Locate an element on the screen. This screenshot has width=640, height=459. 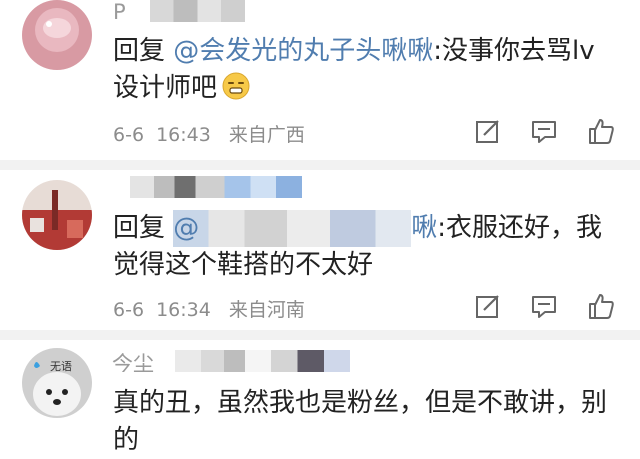
username: P is located at coordinates (119, 12).